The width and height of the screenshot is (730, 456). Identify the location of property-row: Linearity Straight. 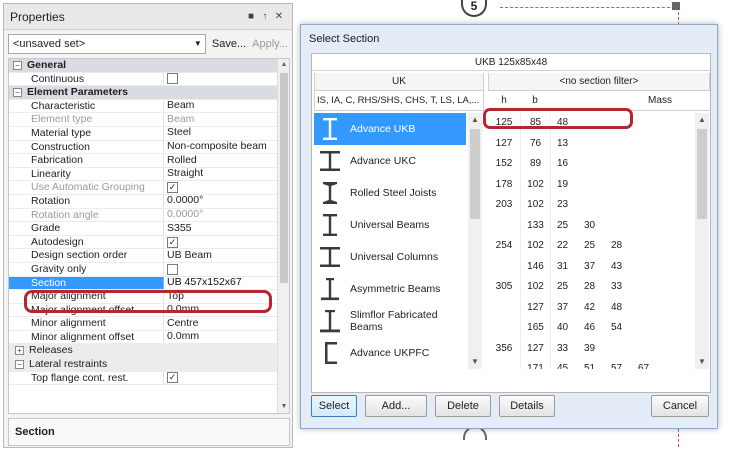
(149, 174).